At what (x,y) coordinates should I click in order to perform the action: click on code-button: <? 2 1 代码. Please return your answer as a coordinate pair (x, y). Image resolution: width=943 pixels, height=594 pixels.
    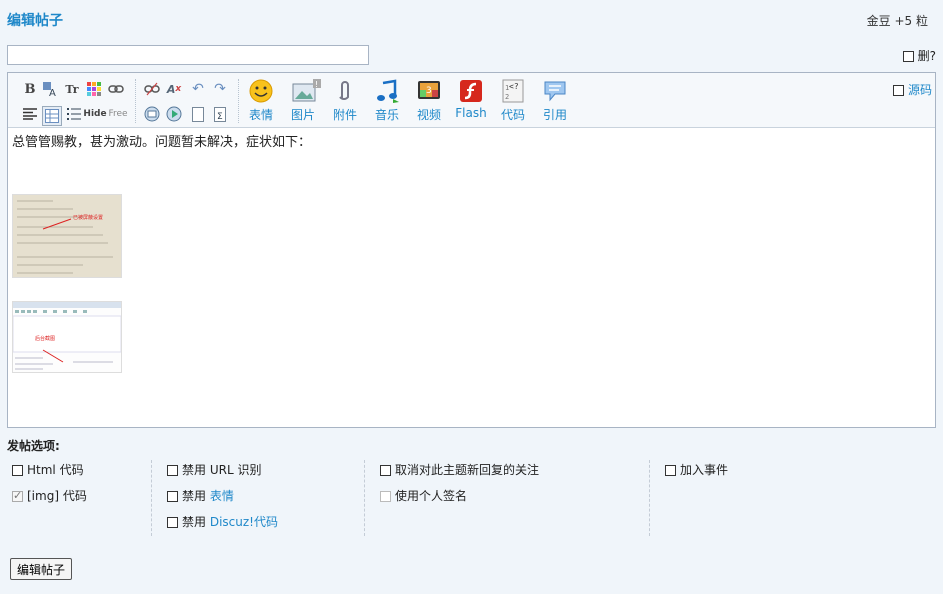
    Looking at the image, I should click on (513, 101).